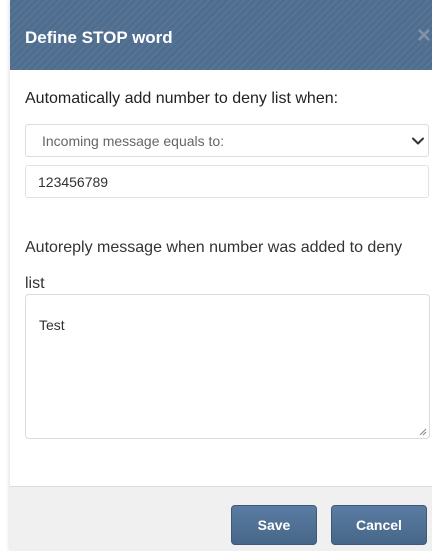 This screenshot has height=551, width=432. Describe the element at coordinates (99, 37) in the screenshot. I see `dialog-title: Define STOP word` at that location.